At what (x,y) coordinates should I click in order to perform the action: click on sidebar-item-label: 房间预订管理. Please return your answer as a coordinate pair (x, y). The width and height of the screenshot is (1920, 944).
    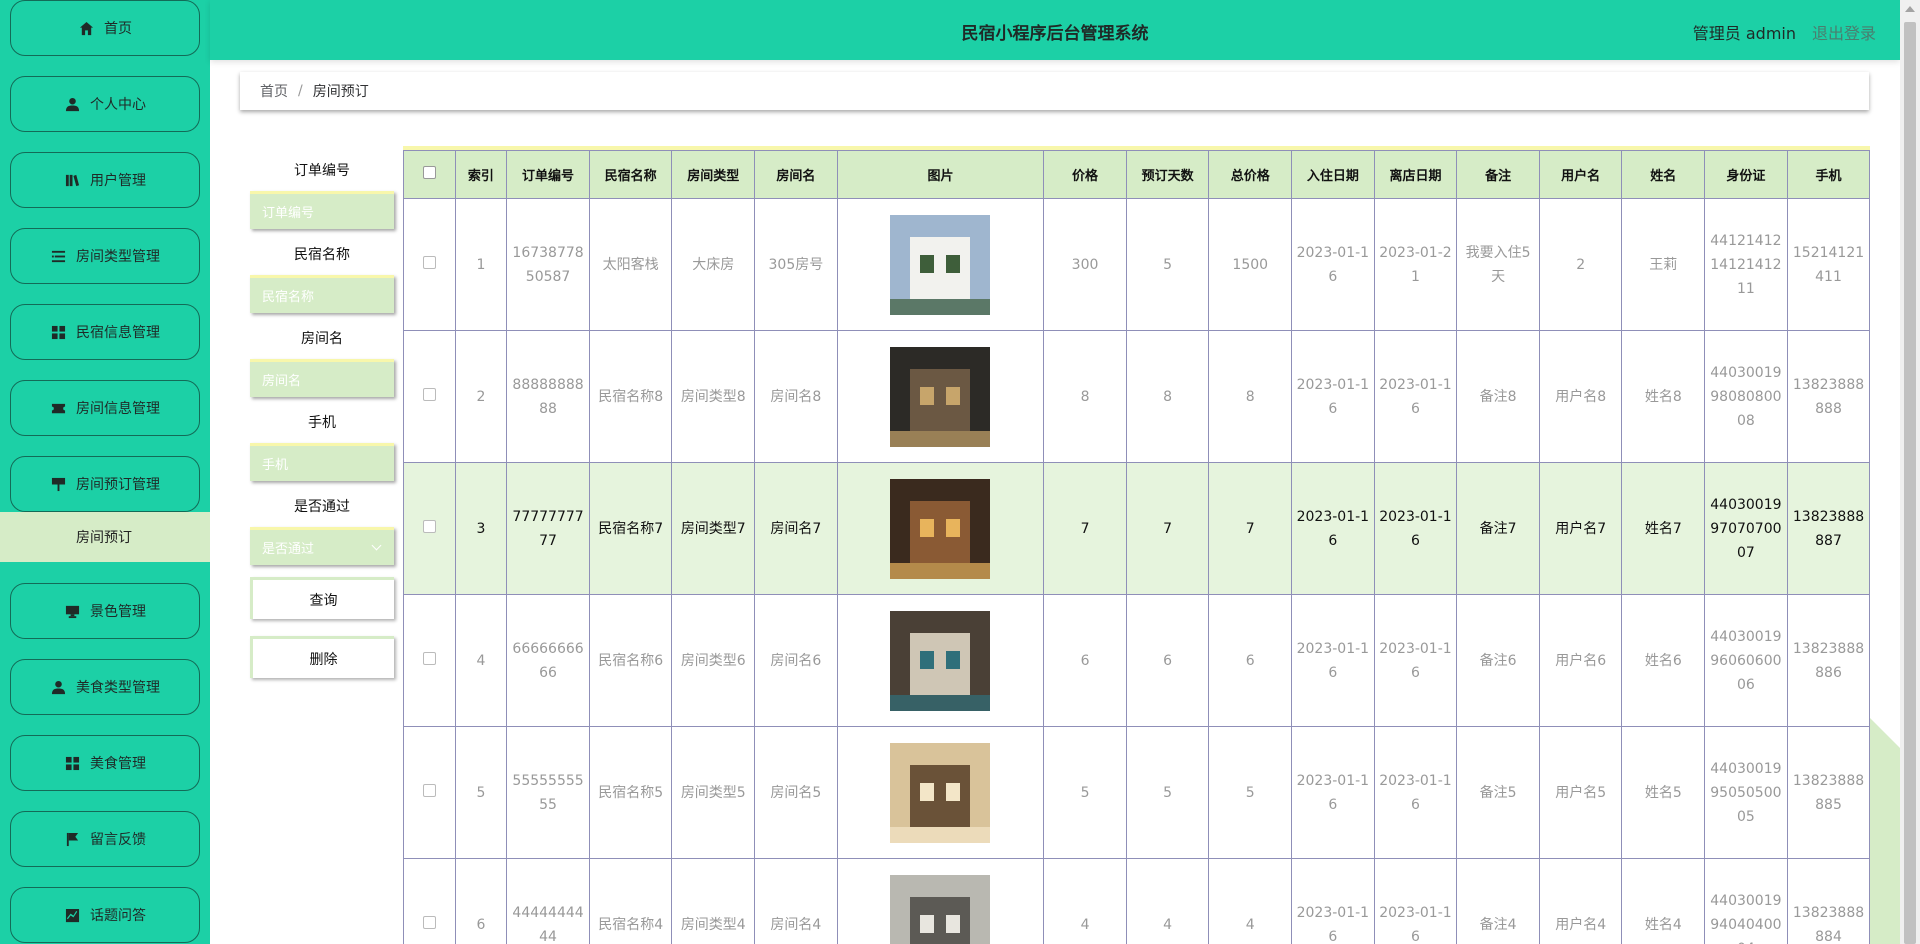
    Looking at the image, I should click on (118, 485).